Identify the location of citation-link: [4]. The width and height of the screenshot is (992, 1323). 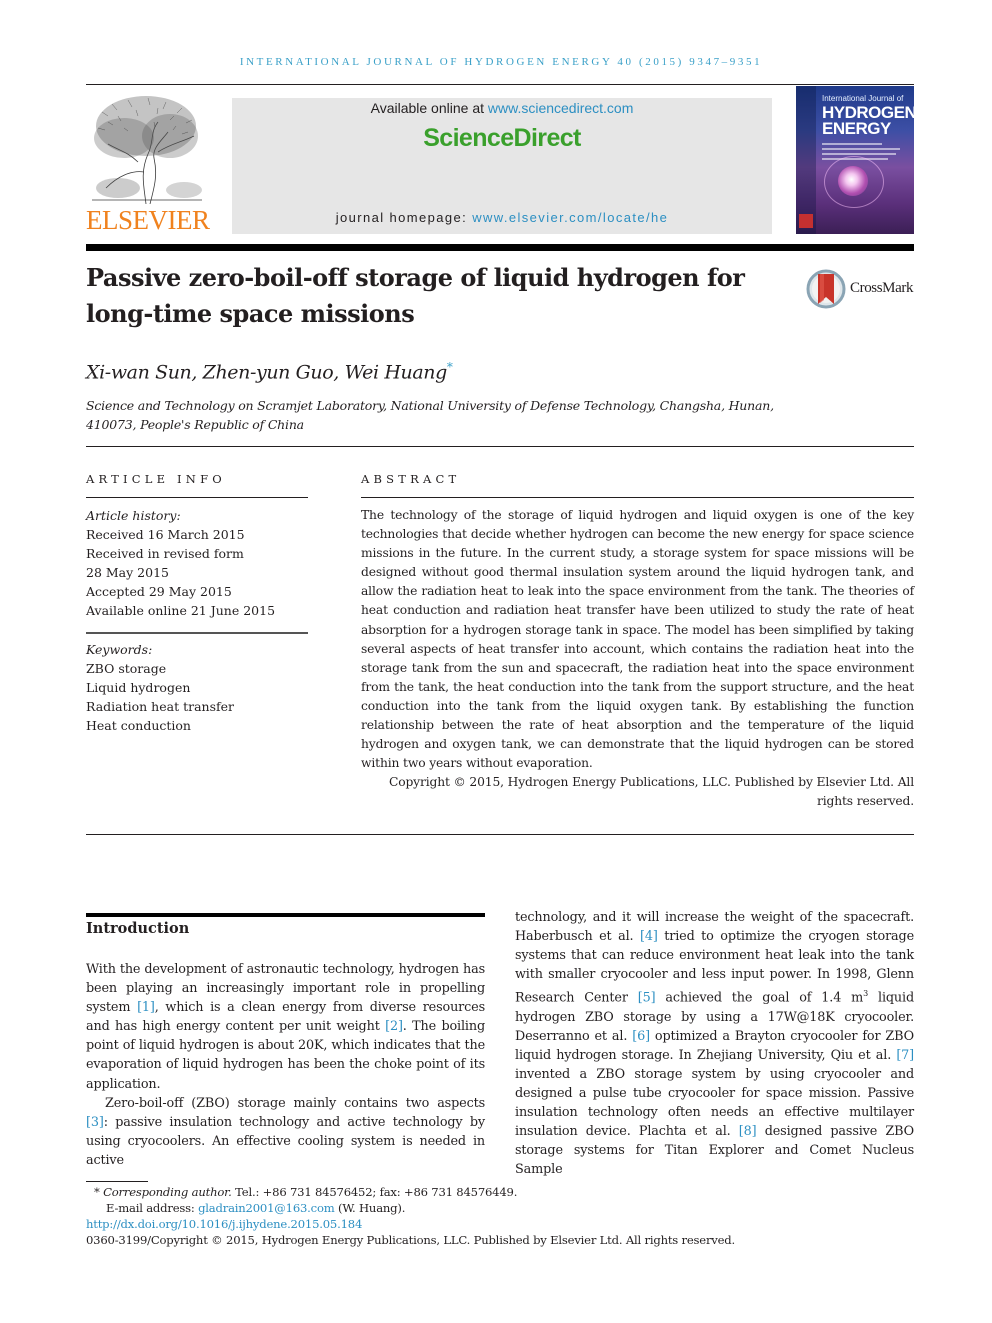
(649, 936).